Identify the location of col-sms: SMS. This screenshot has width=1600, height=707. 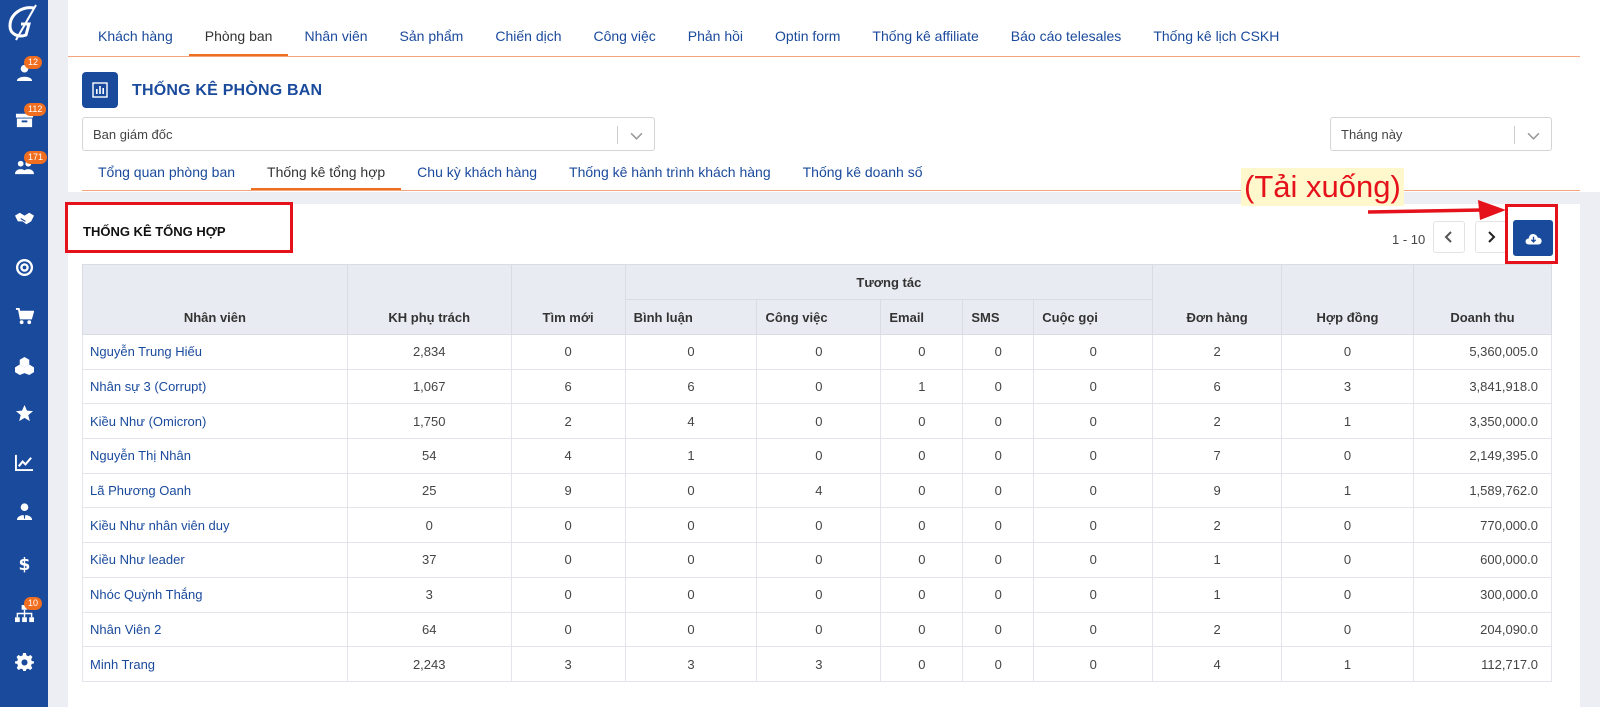
(998, 317).